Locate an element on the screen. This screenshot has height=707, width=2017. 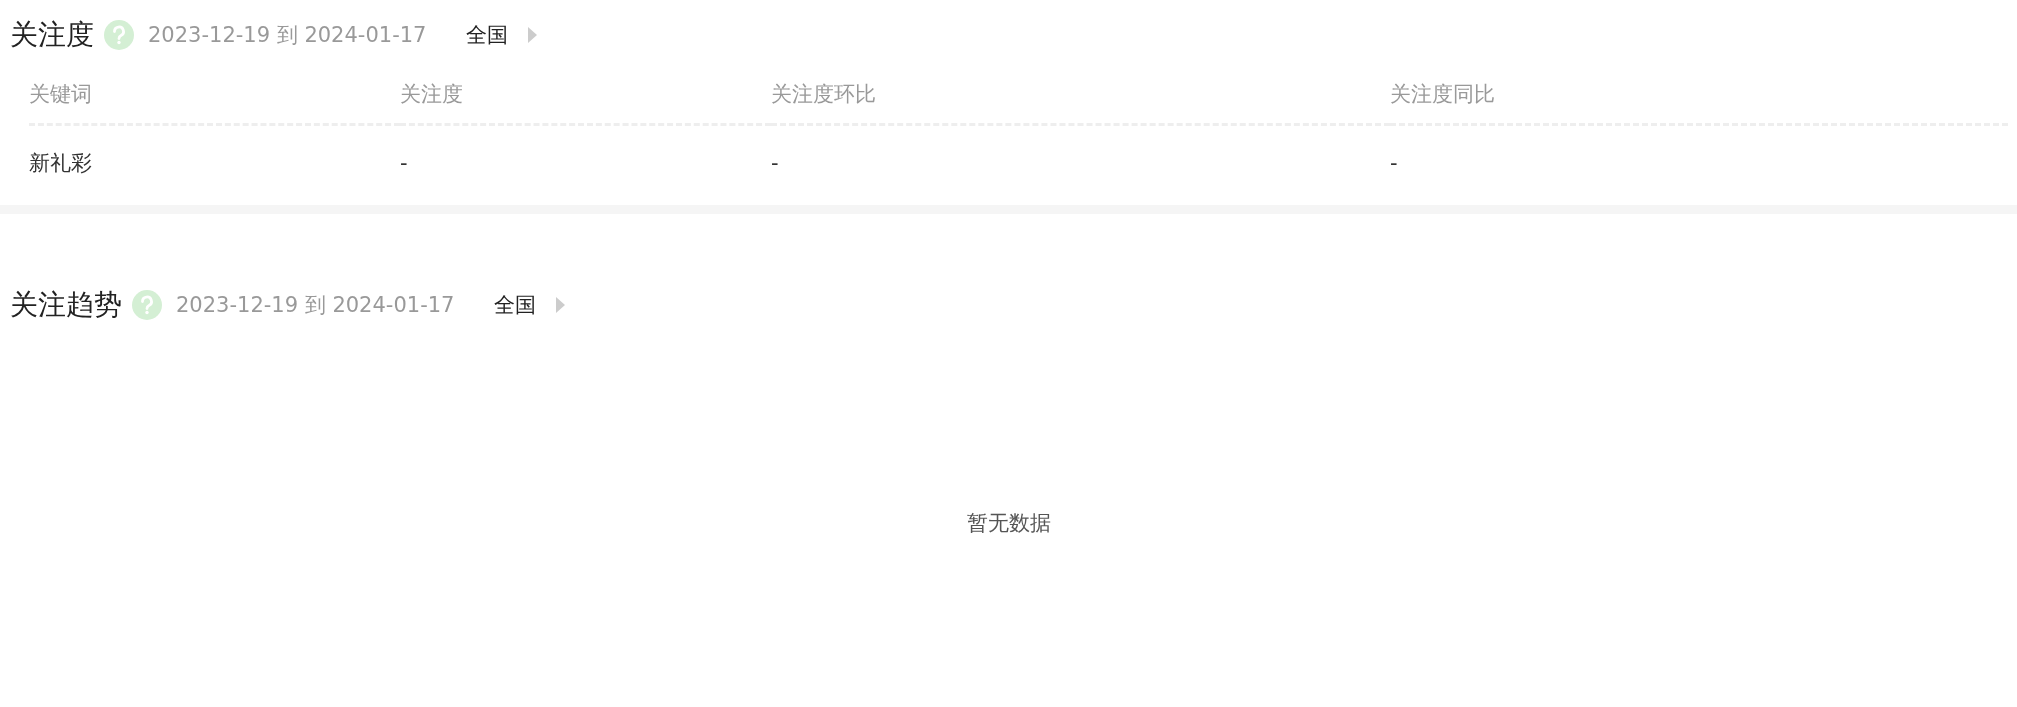
column-header: 关注度同比 is located at coordinates (1699, 96).